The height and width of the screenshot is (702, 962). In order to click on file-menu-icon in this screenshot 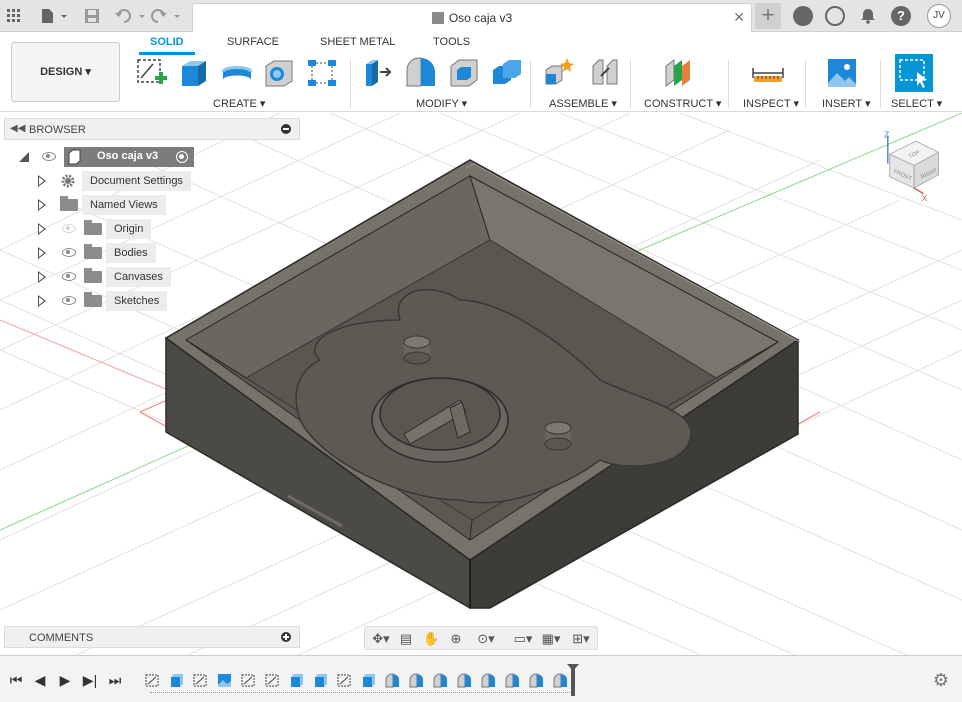, I will do `click(54, 16)`.